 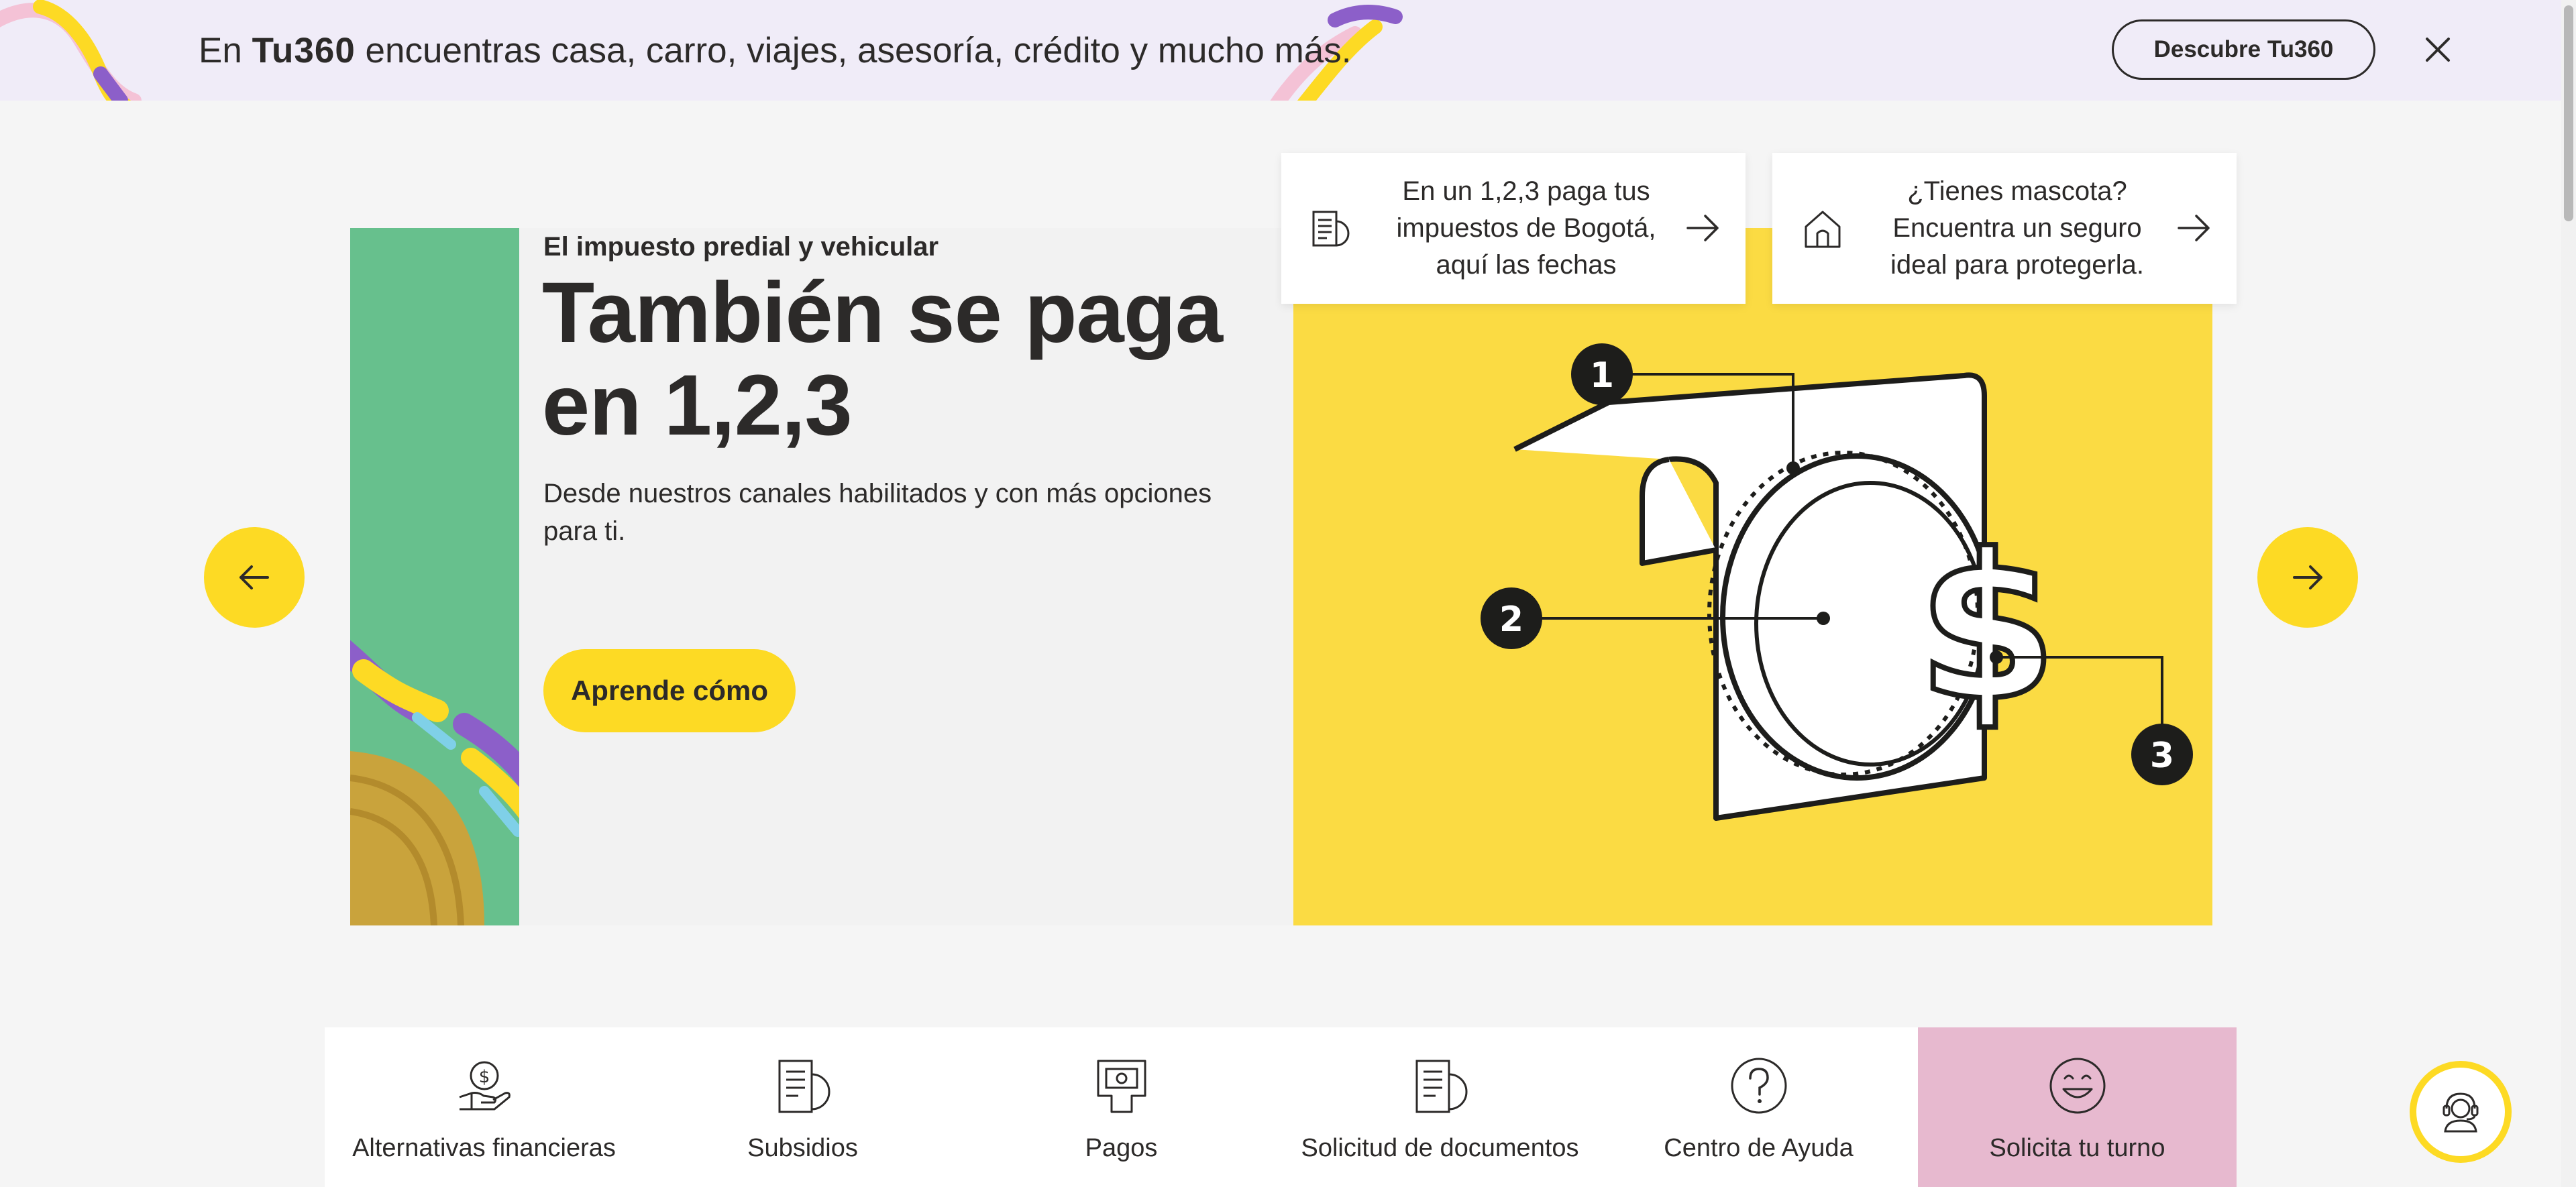 What do you see at coordinates (434, 782) in the screenshot?
I see `hero-photo-decoration` at bounding box center [434, 782].